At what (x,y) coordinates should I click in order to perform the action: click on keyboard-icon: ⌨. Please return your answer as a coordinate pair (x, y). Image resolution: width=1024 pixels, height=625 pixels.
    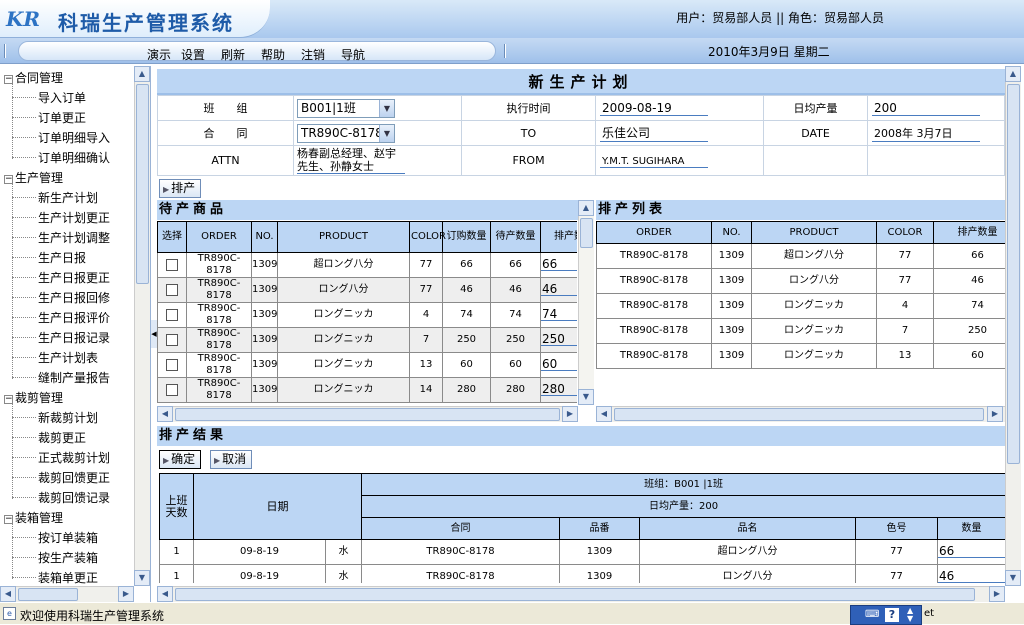
    Looking at the image, I should click on (872, 614).